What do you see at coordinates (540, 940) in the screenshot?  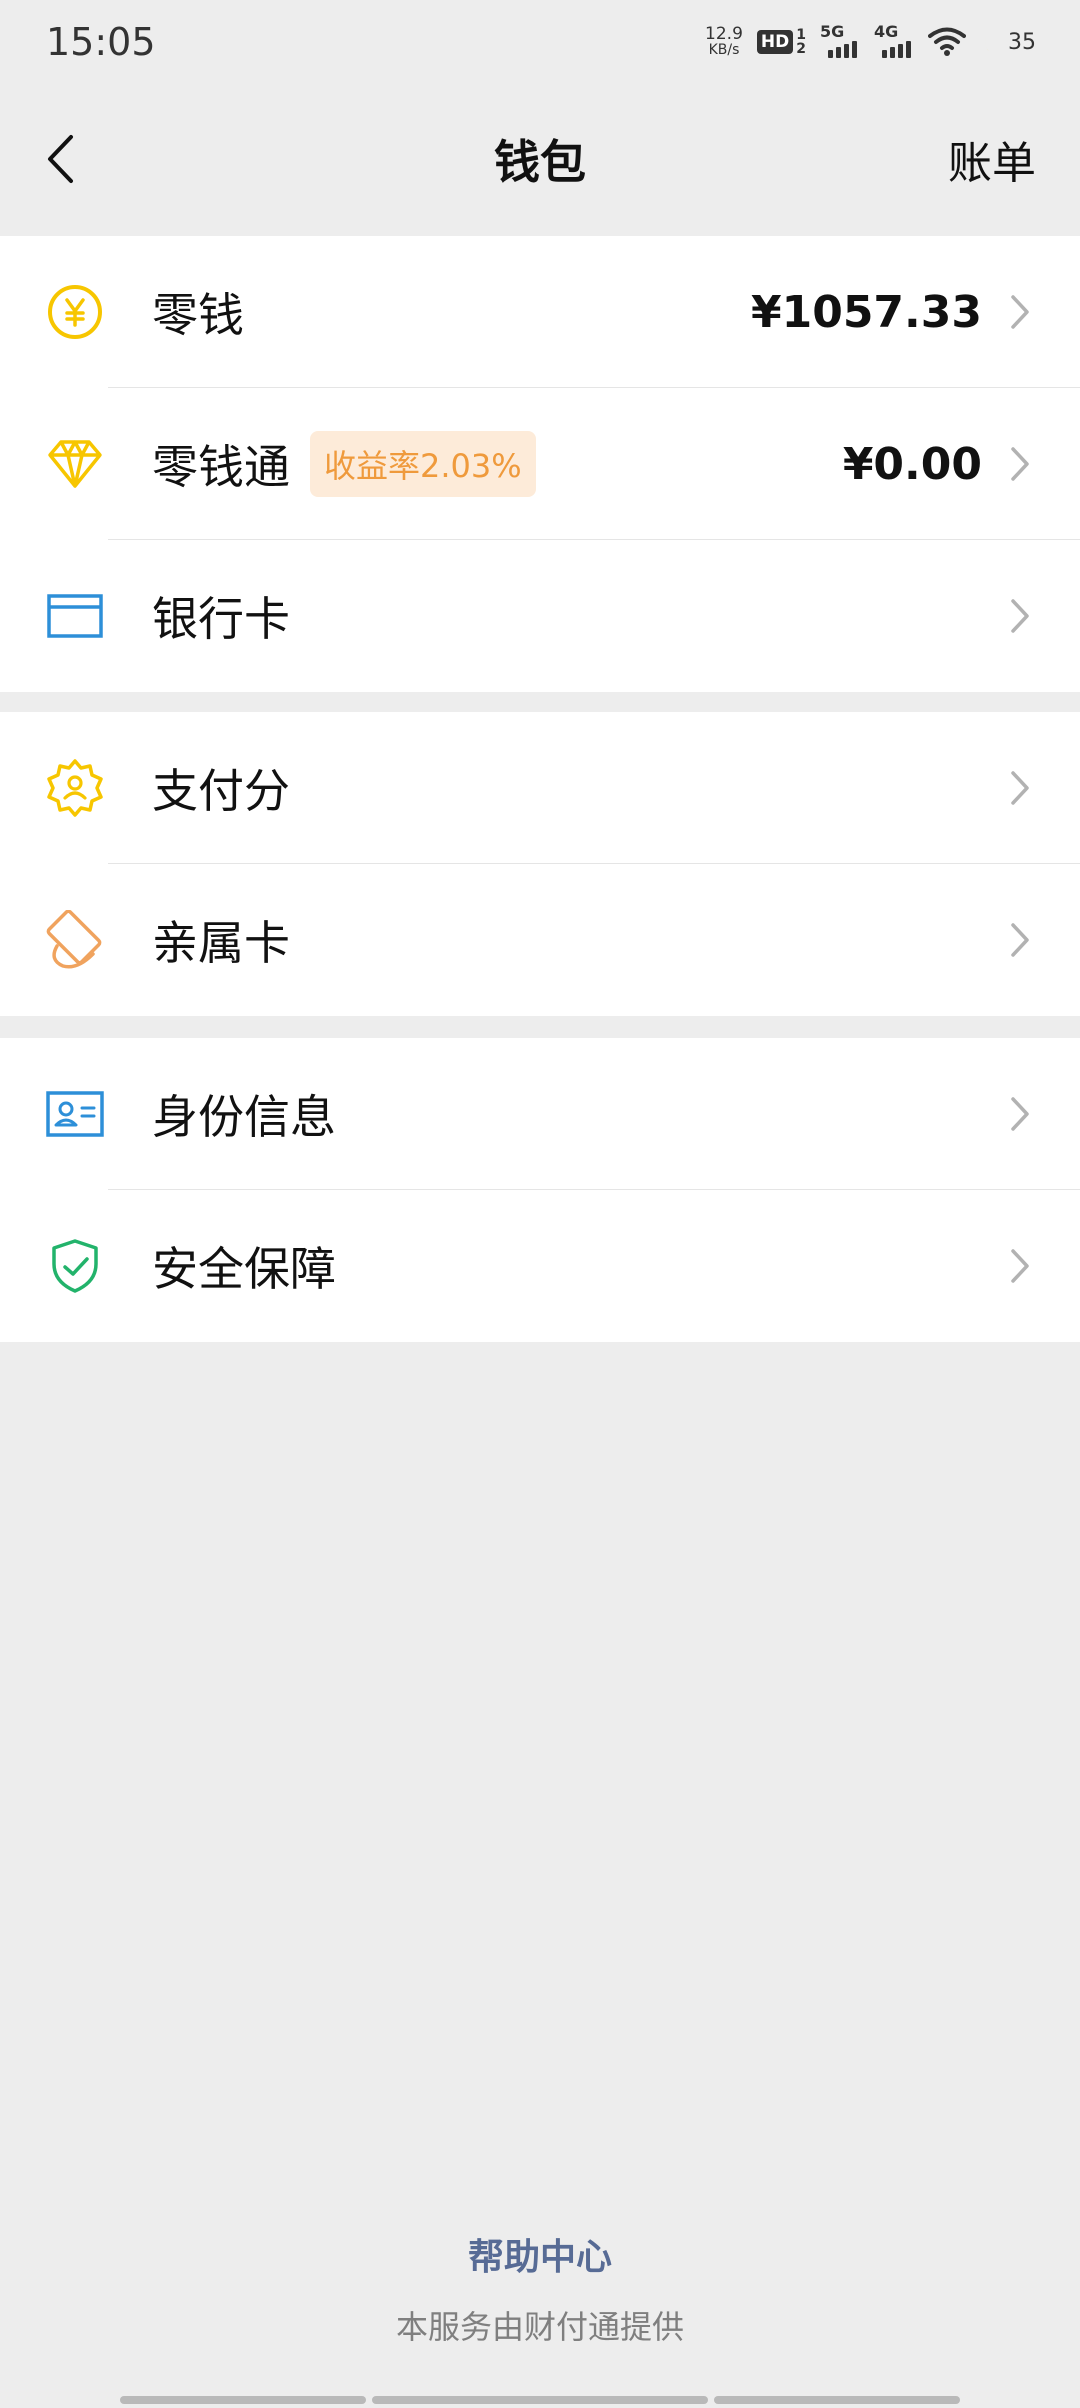 I see `list-item-family-card: 亲属卡` at bounding box center [540, 940].